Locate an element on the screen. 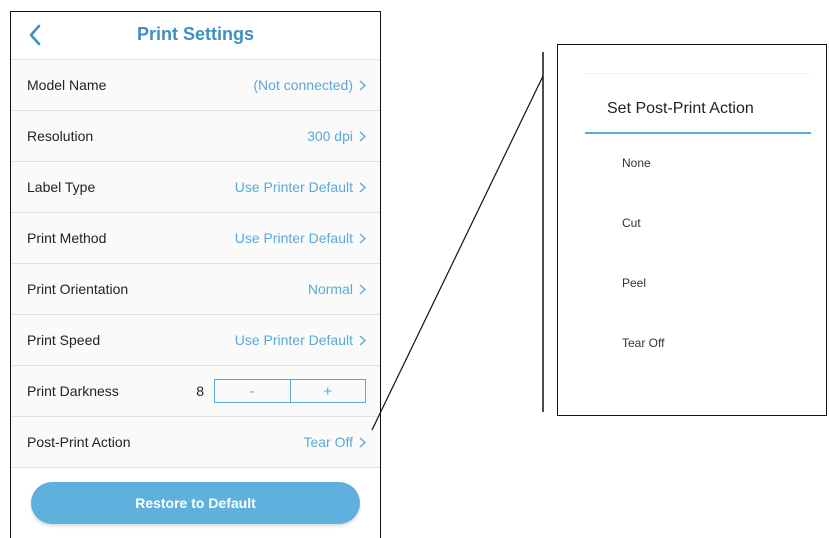 This screenshot has width=829, height=538. setting-row-model-name: Model Name (Not connected) is located at coordinates (195, 85).